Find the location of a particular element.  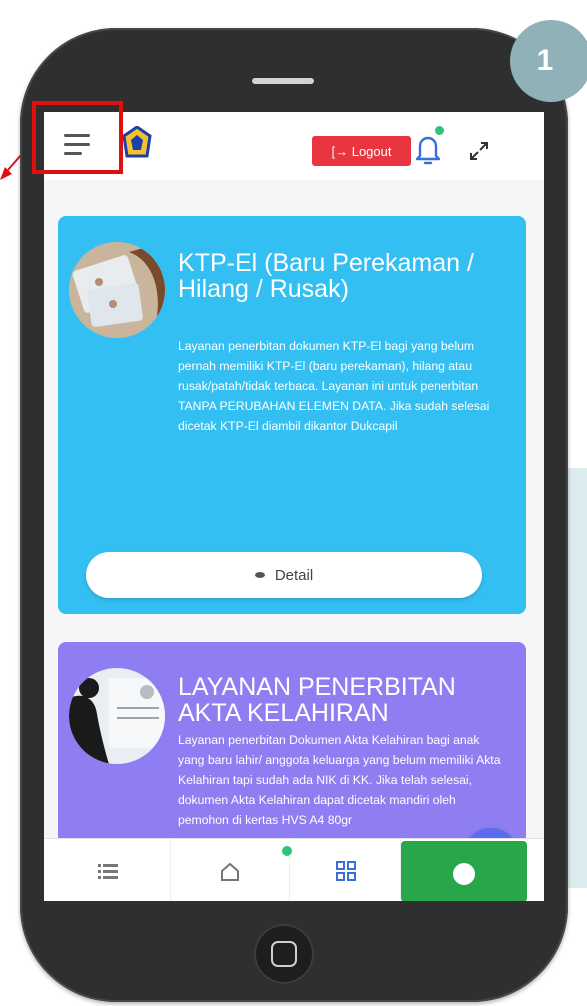

eye-icon is located at coordinates (259, 575).